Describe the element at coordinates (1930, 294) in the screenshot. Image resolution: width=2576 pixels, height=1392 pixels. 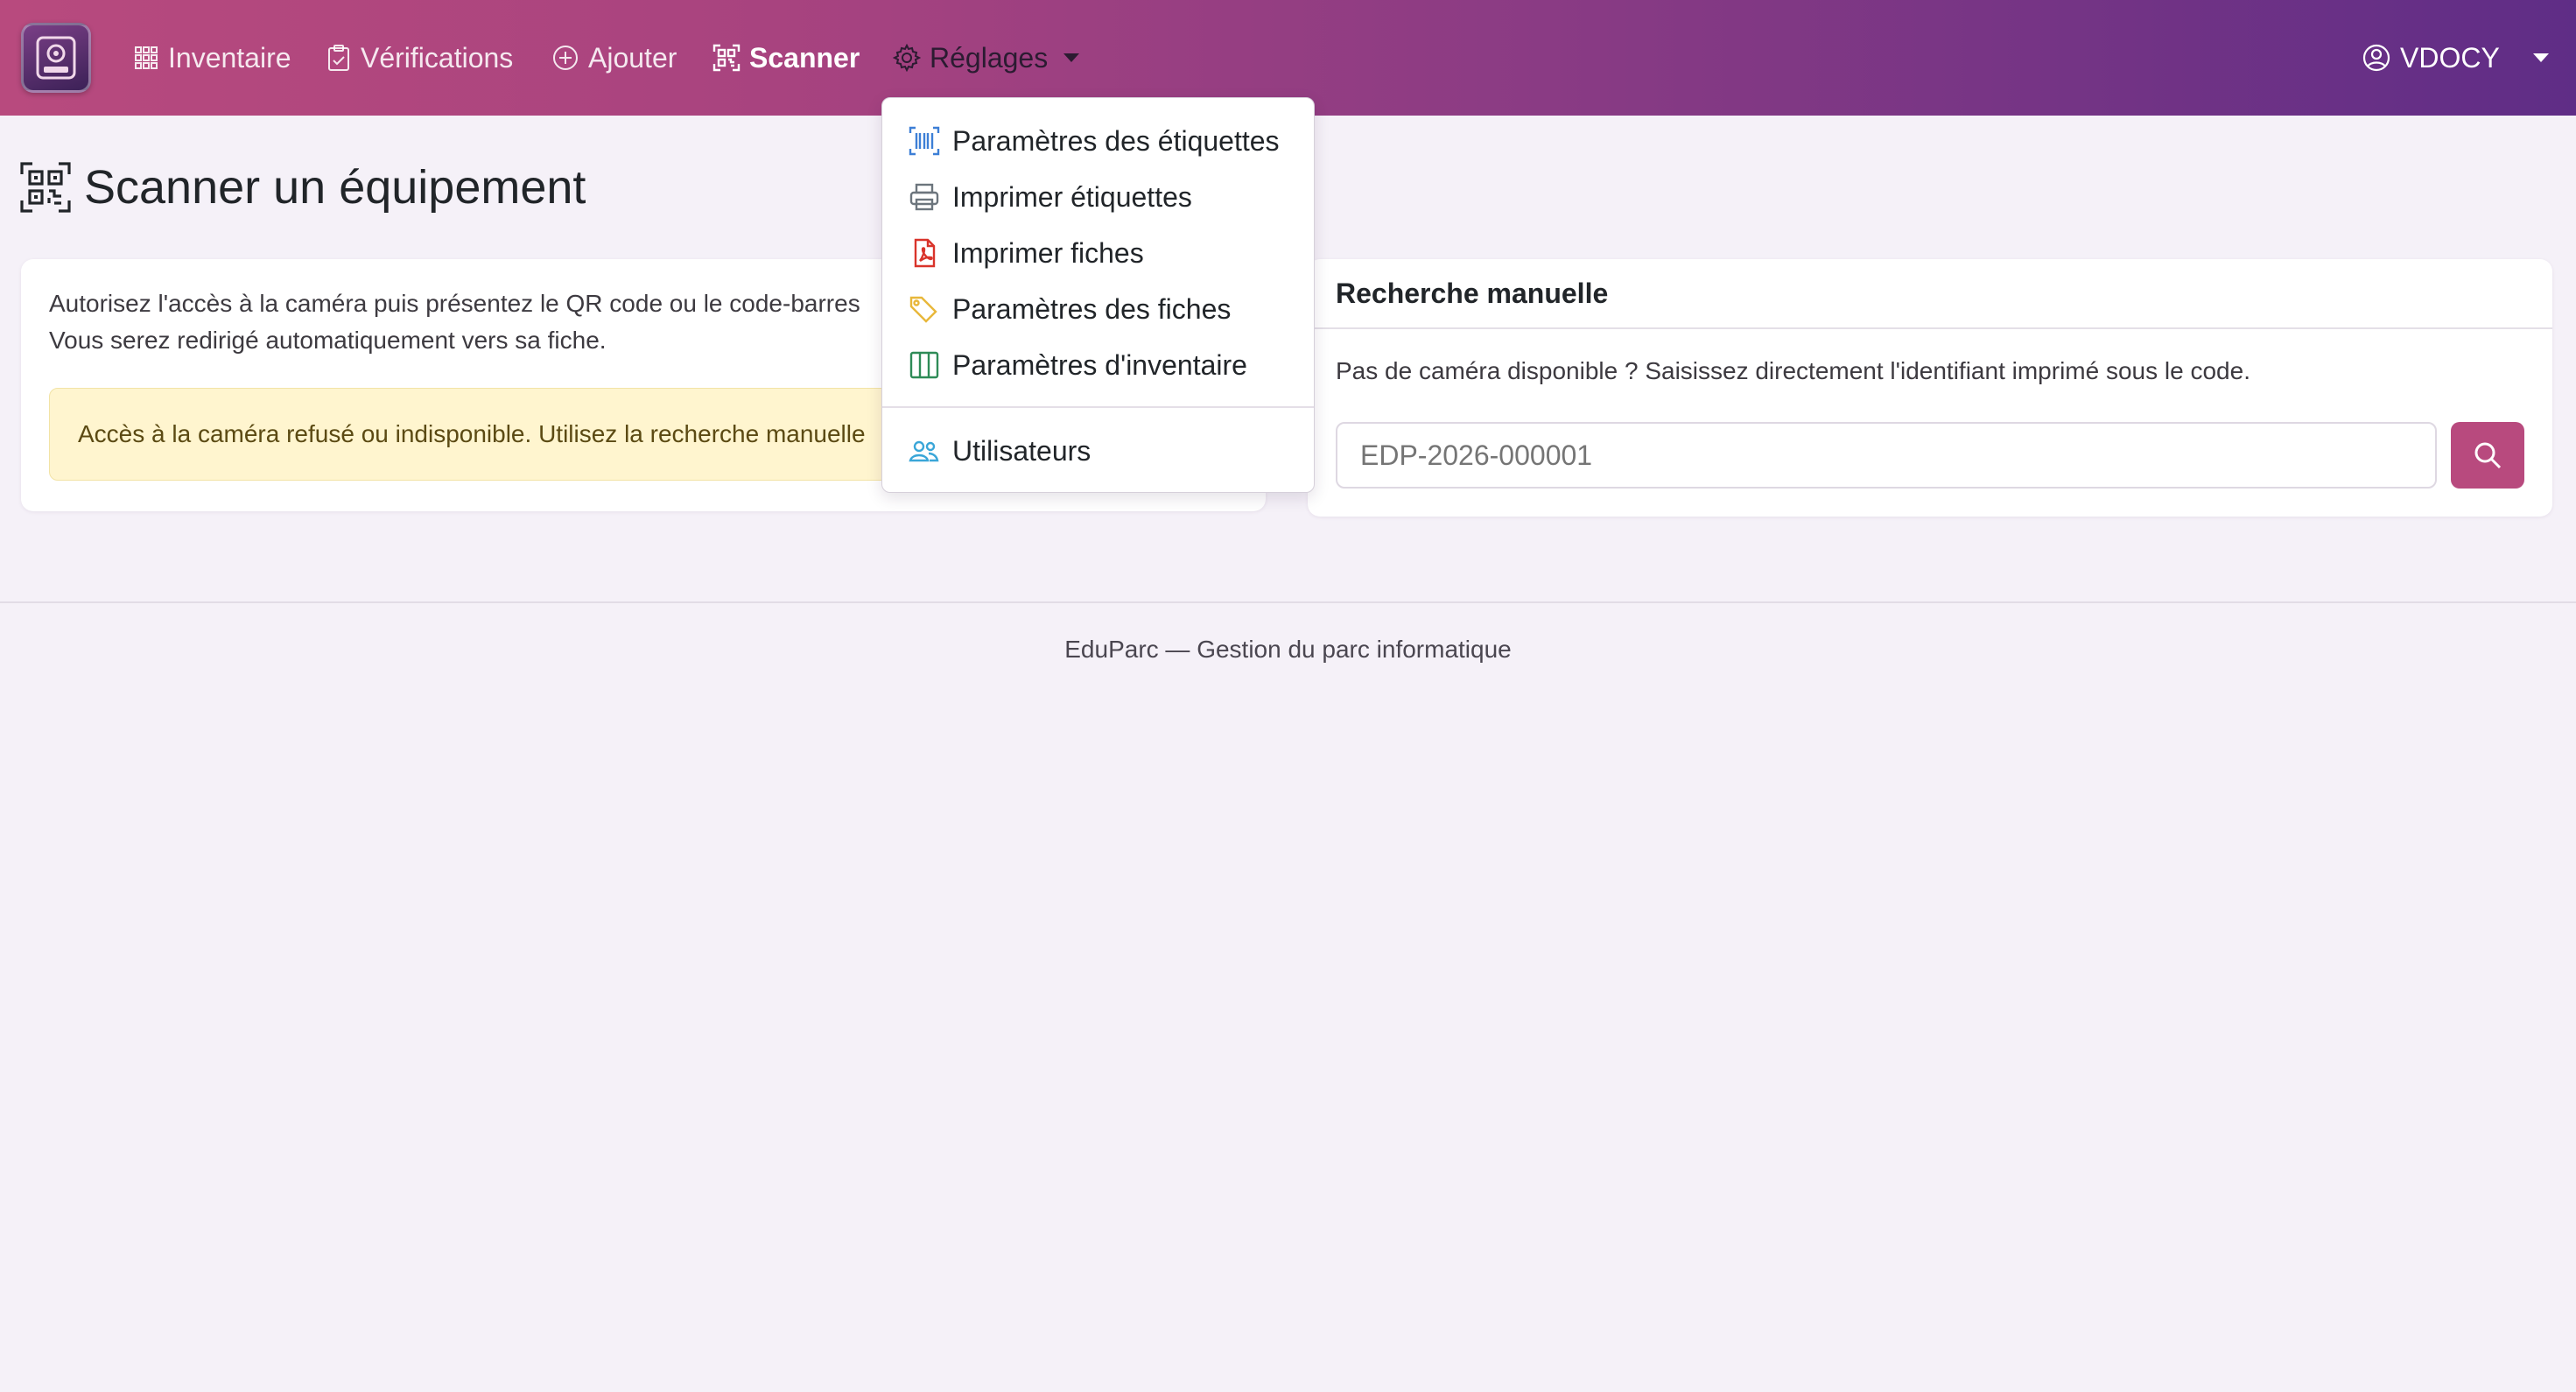
I see `manual-search-title: Recherche manuelle` at that location.